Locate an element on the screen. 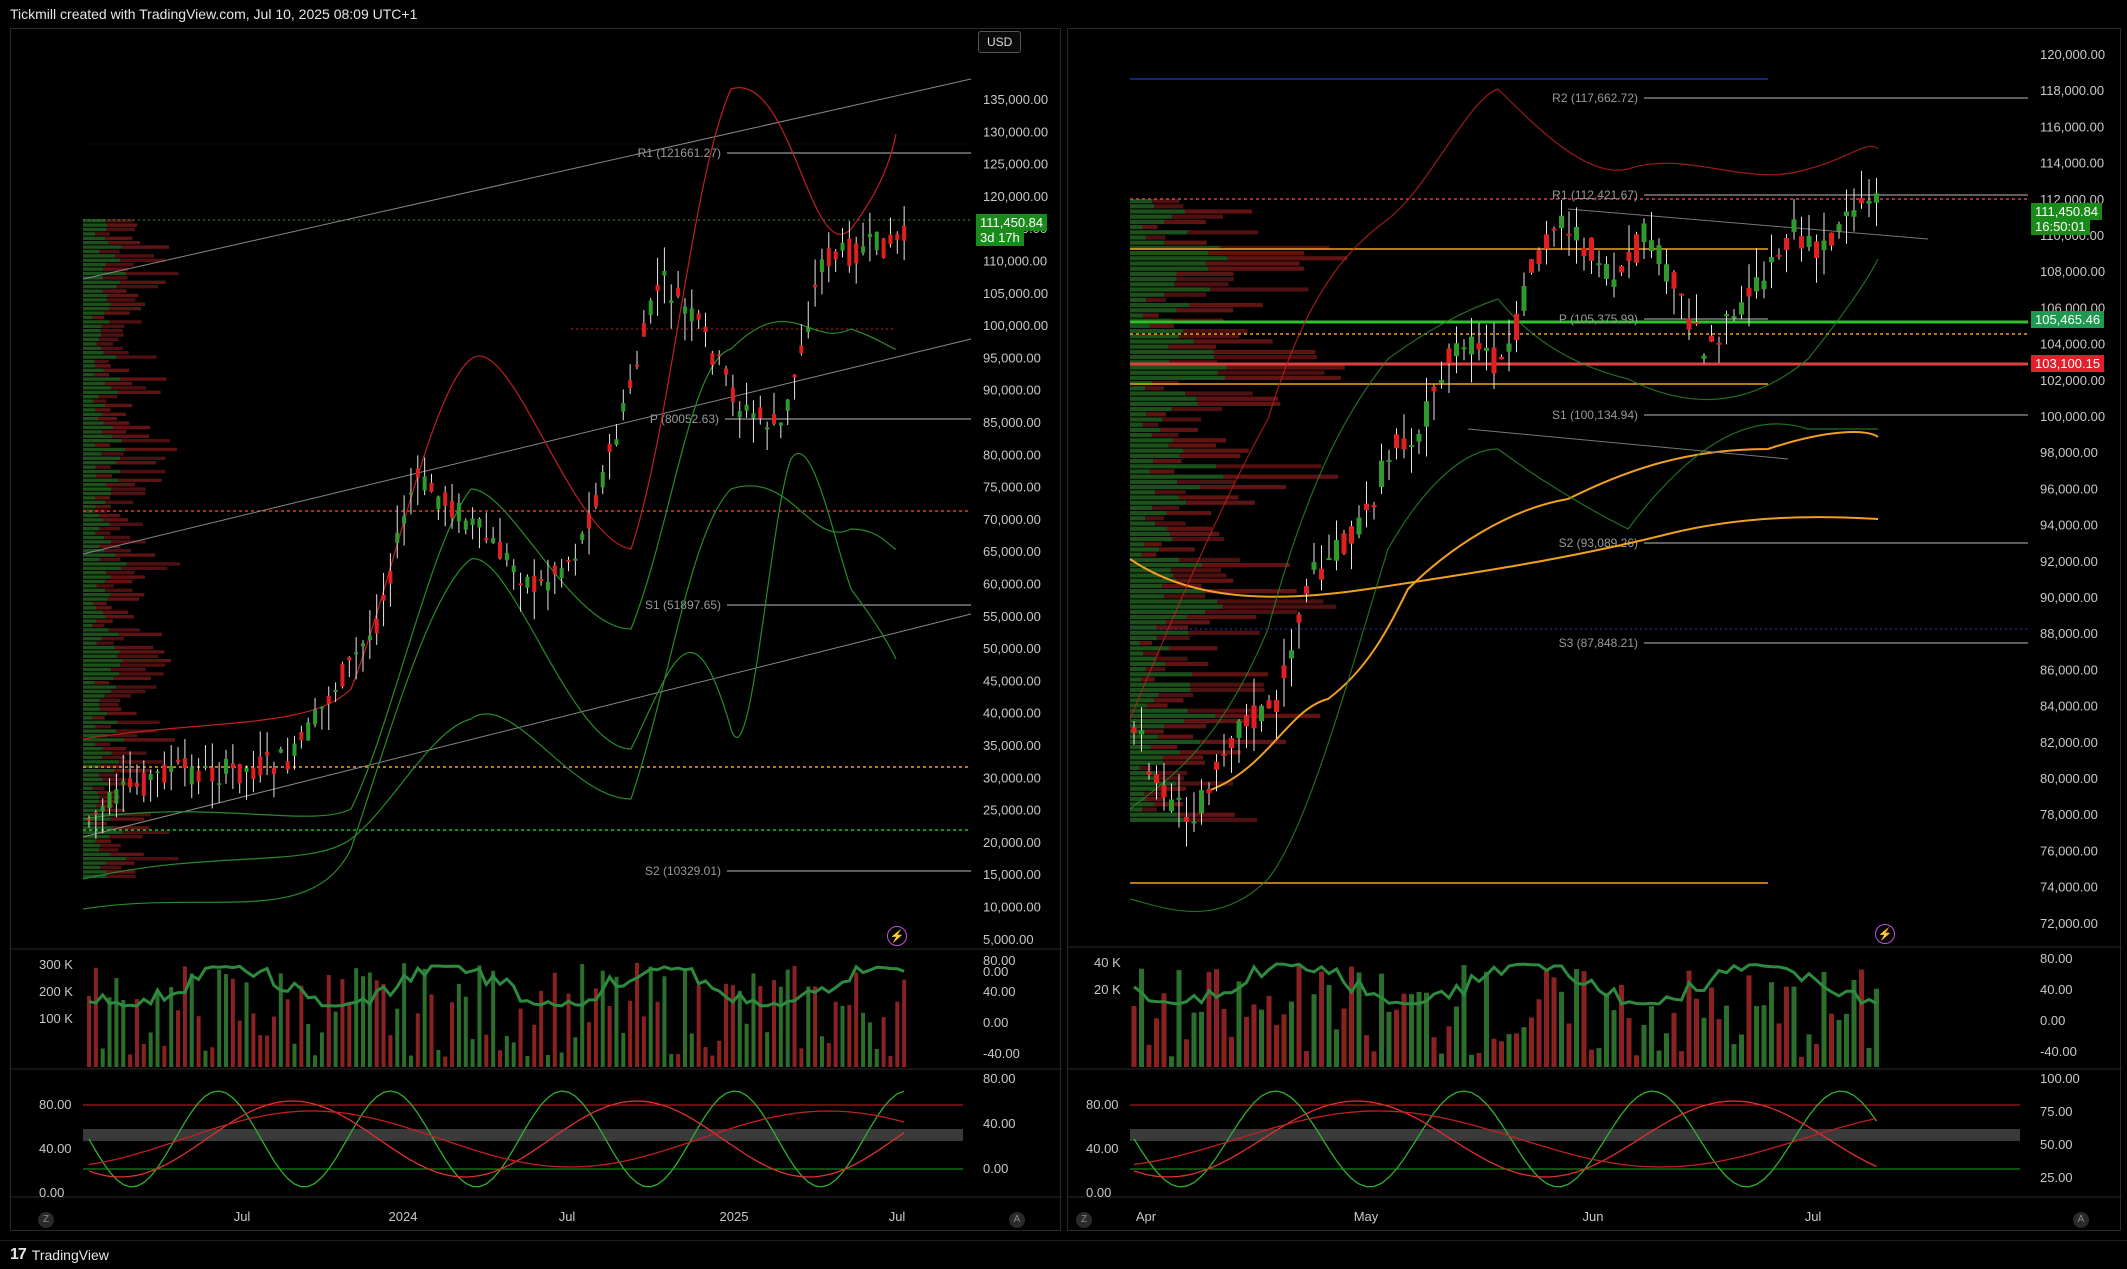 This screenshot has height=1269, width=2127. currency-button: USD is located at coordinates (1000, 42).